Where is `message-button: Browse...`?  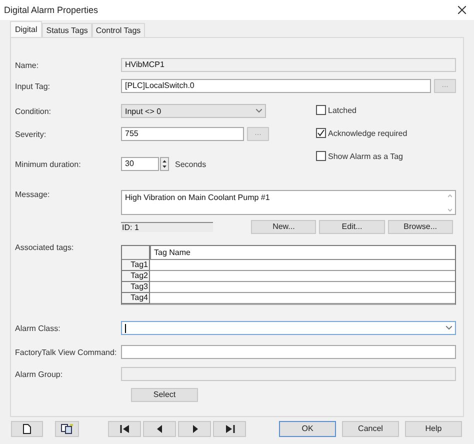
message-button: Browse... is located at coordinates (421, 227).